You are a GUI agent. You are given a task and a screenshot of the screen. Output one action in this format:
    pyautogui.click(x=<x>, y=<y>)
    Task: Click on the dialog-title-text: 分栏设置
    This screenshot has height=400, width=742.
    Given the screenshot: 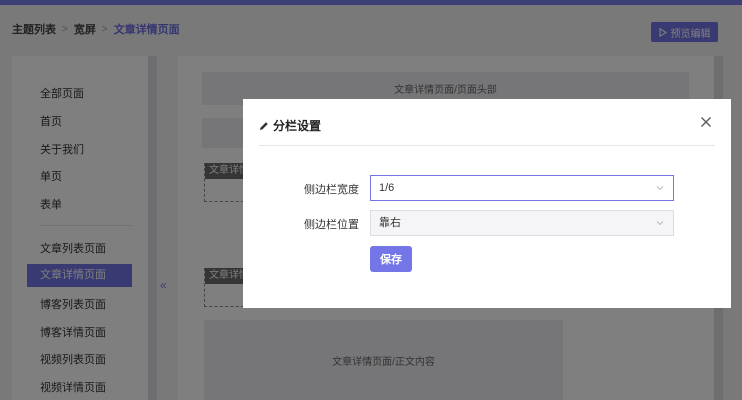 What is the action you would take?
    pyautogui.click(x=297, y=126)
    